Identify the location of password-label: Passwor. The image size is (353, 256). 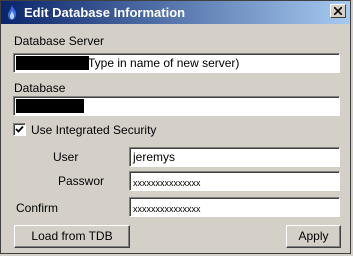
(81, 181).